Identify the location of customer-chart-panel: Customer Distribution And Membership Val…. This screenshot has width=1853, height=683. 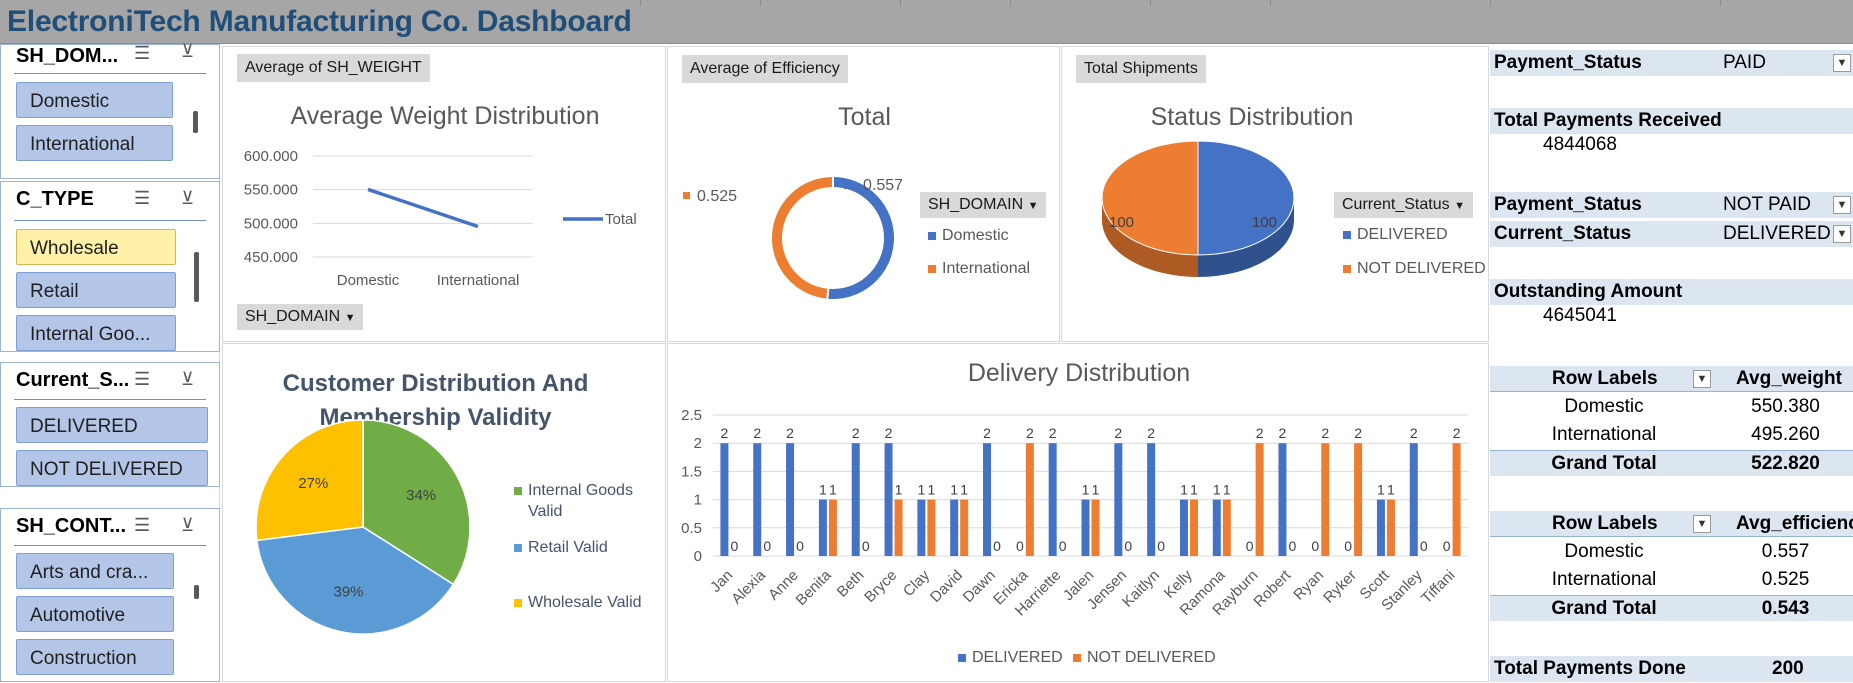
(444, 512).